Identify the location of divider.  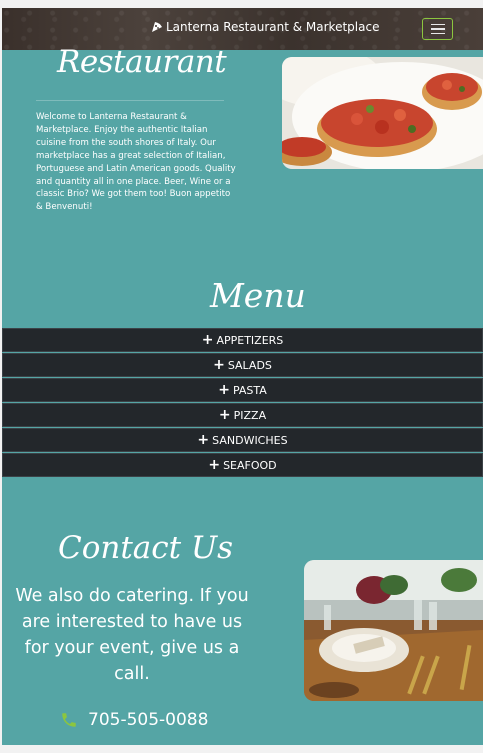
(130, 100).